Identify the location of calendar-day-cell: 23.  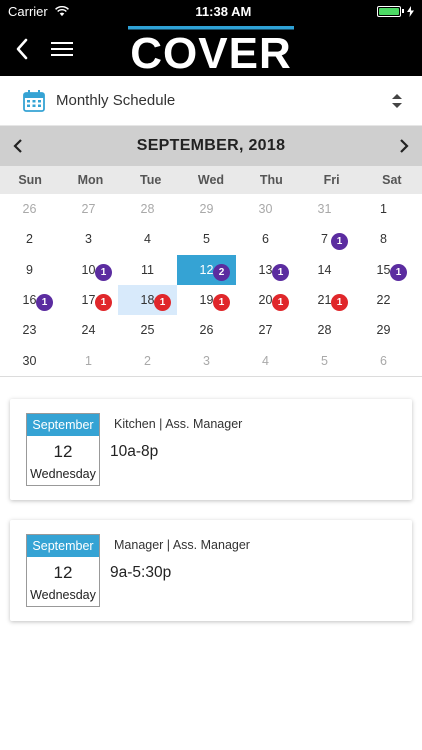
(29, 330).